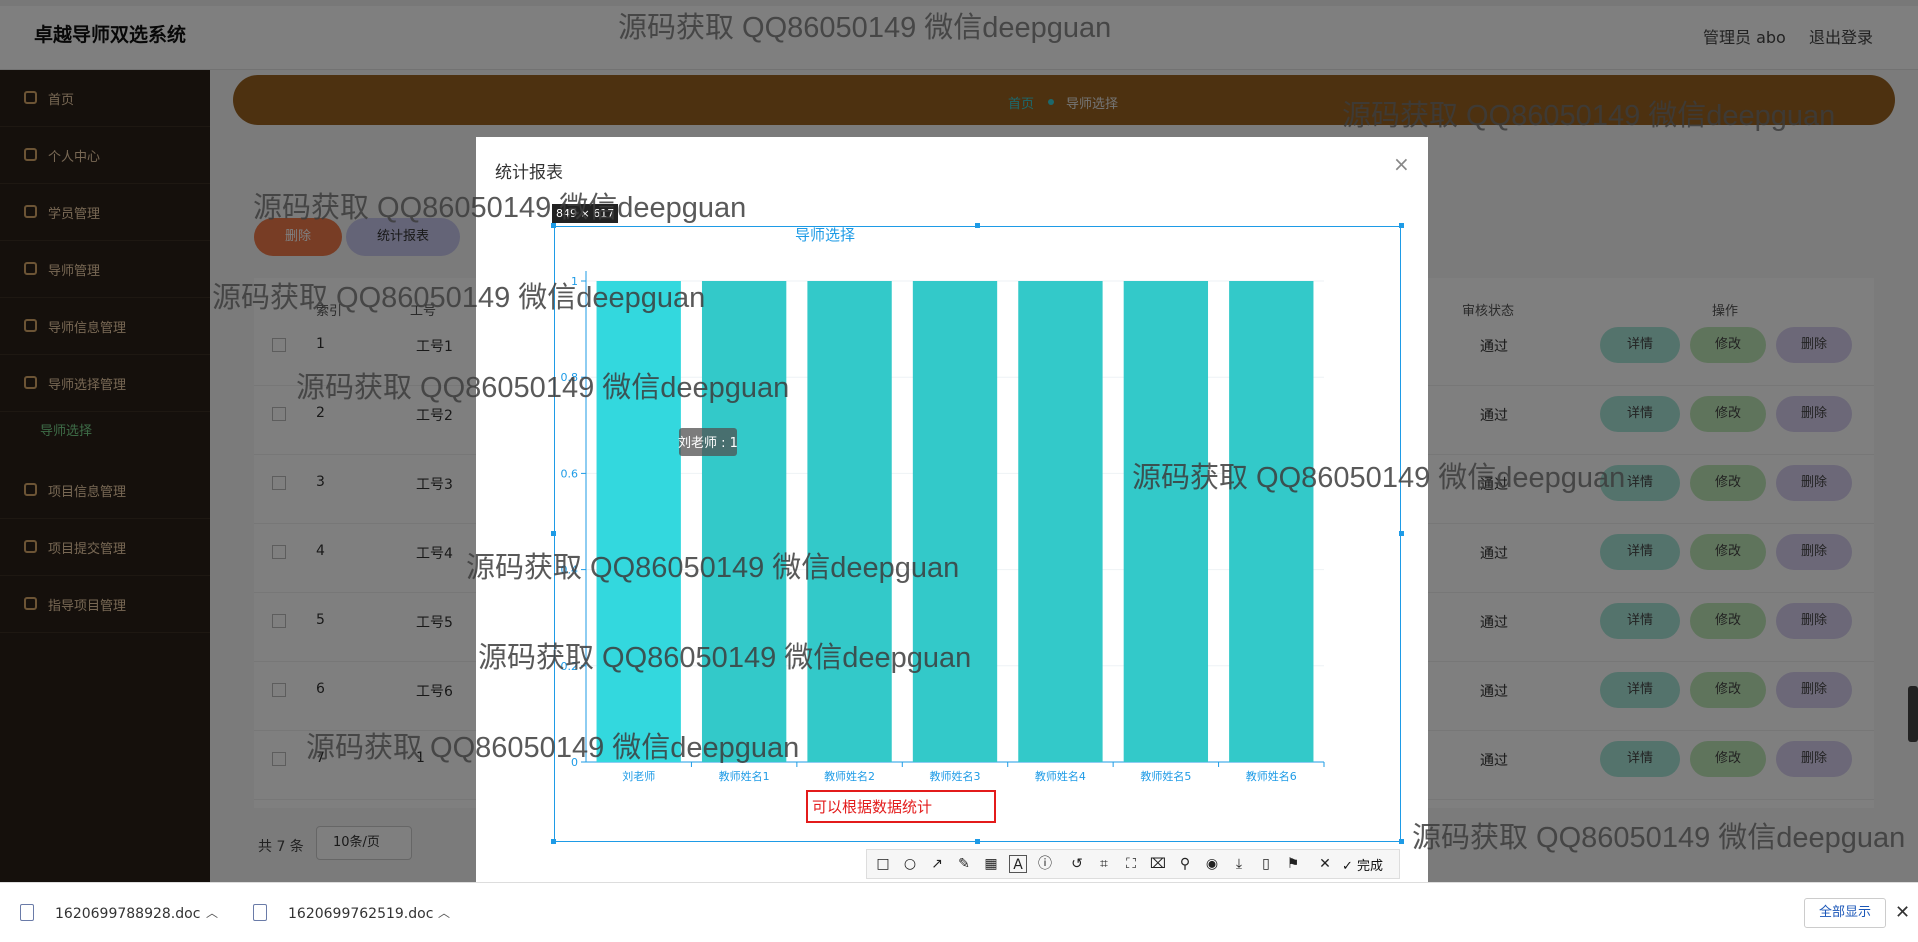  I want to click on serial-icon: ⓘ, so click(1045, 864).